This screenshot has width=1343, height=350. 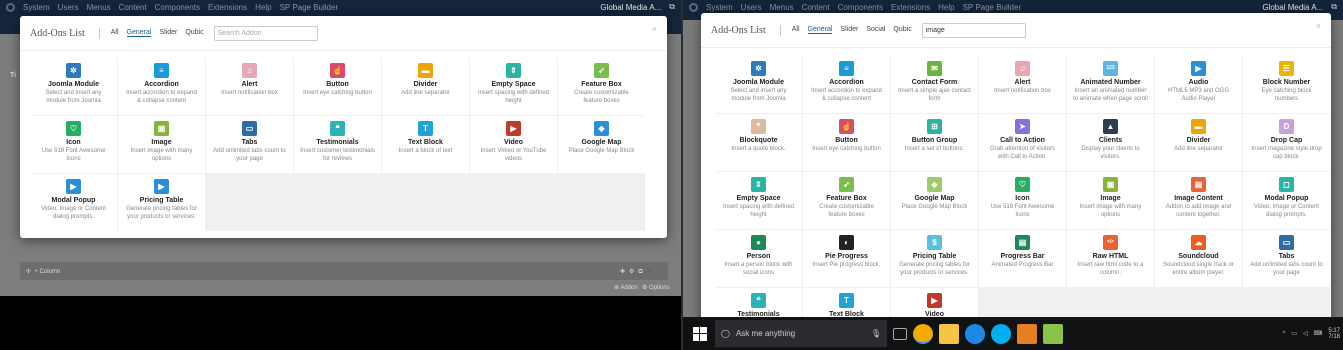 I want to click on cortana-search-box: ◯ Ask me anything 🎙, so click(x=801, y=333).